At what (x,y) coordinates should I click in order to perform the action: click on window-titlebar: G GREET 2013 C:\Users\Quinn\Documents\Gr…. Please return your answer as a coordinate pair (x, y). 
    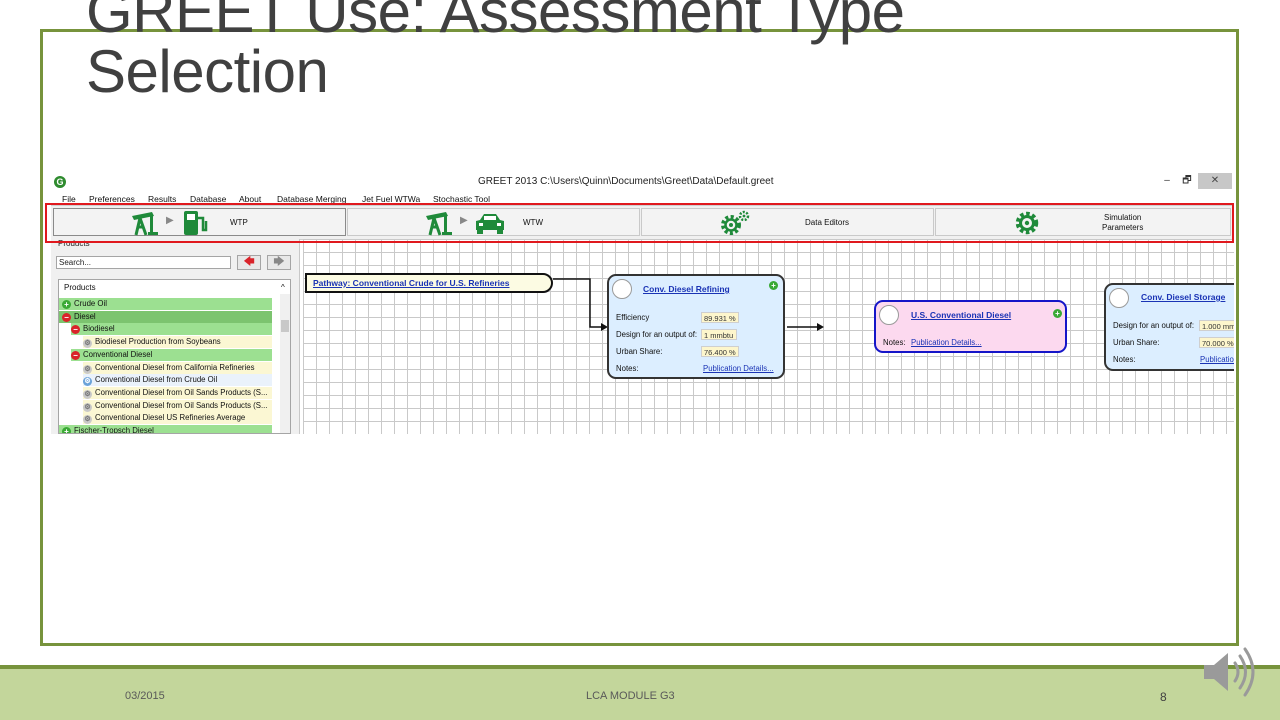
    Looking at the image, I should click on (642, 182).